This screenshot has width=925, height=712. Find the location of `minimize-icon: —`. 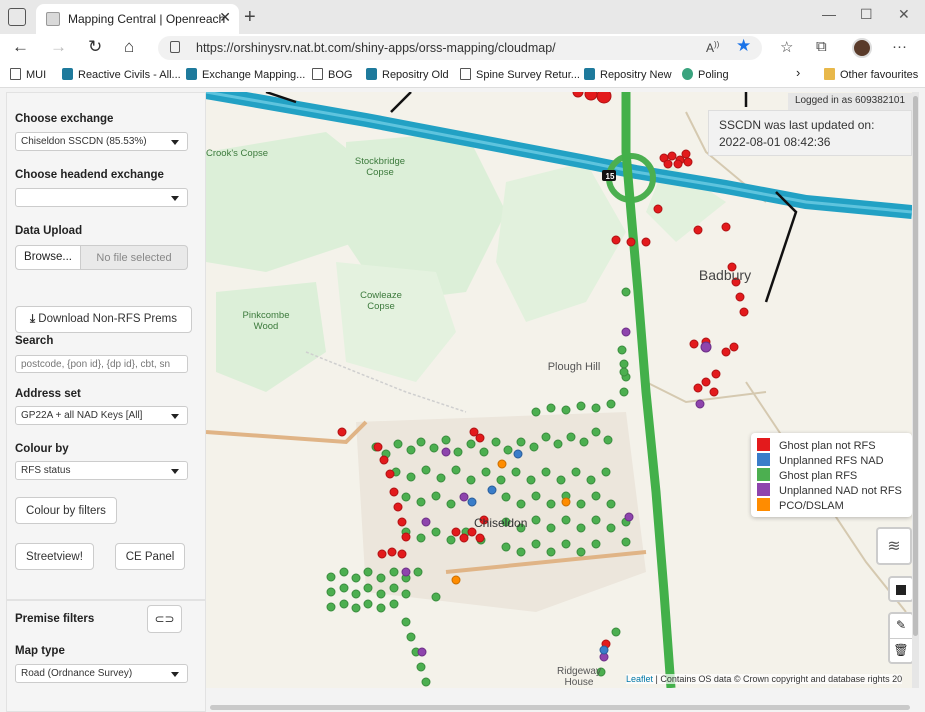

minimize-icon: — is located at coordinates (829, 14).